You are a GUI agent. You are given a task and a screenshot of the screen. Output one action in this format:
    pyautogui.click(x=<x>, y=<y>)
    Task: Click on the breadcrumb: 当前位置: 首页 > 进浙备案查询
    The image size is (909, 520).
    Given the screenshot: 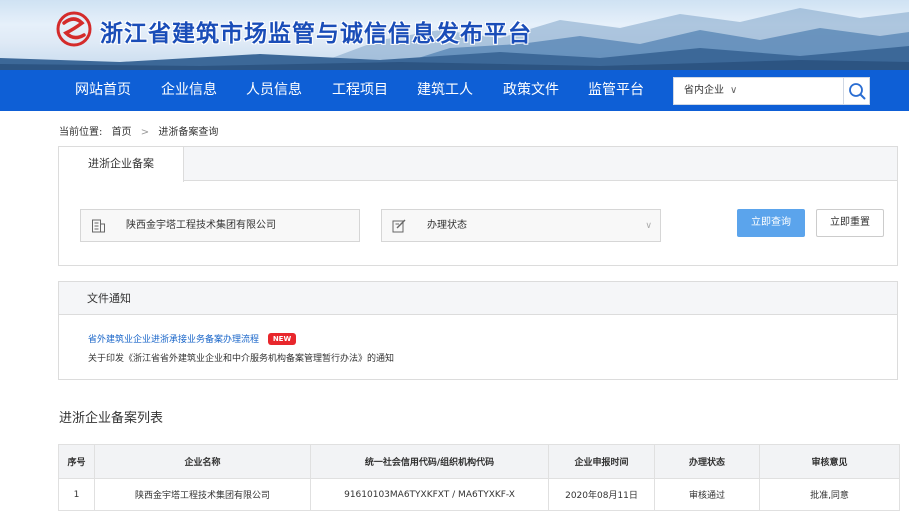 What is the action you would take?
    pyautogui.click(x=141, y=130)
    